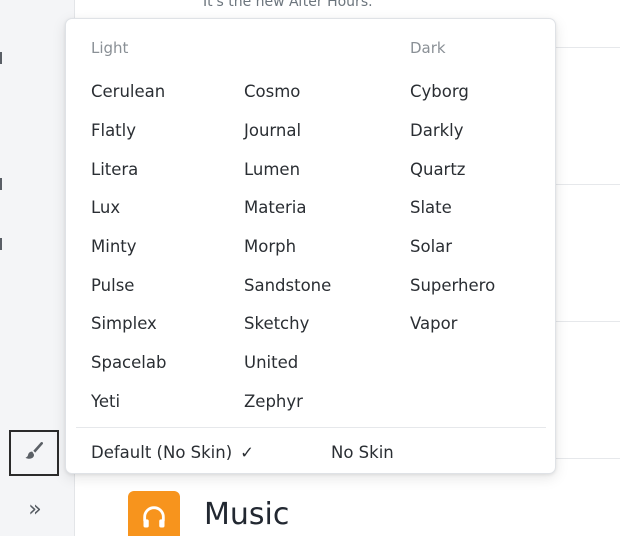  I want to click on skin-option-solar: Solar, so click(431, 247).